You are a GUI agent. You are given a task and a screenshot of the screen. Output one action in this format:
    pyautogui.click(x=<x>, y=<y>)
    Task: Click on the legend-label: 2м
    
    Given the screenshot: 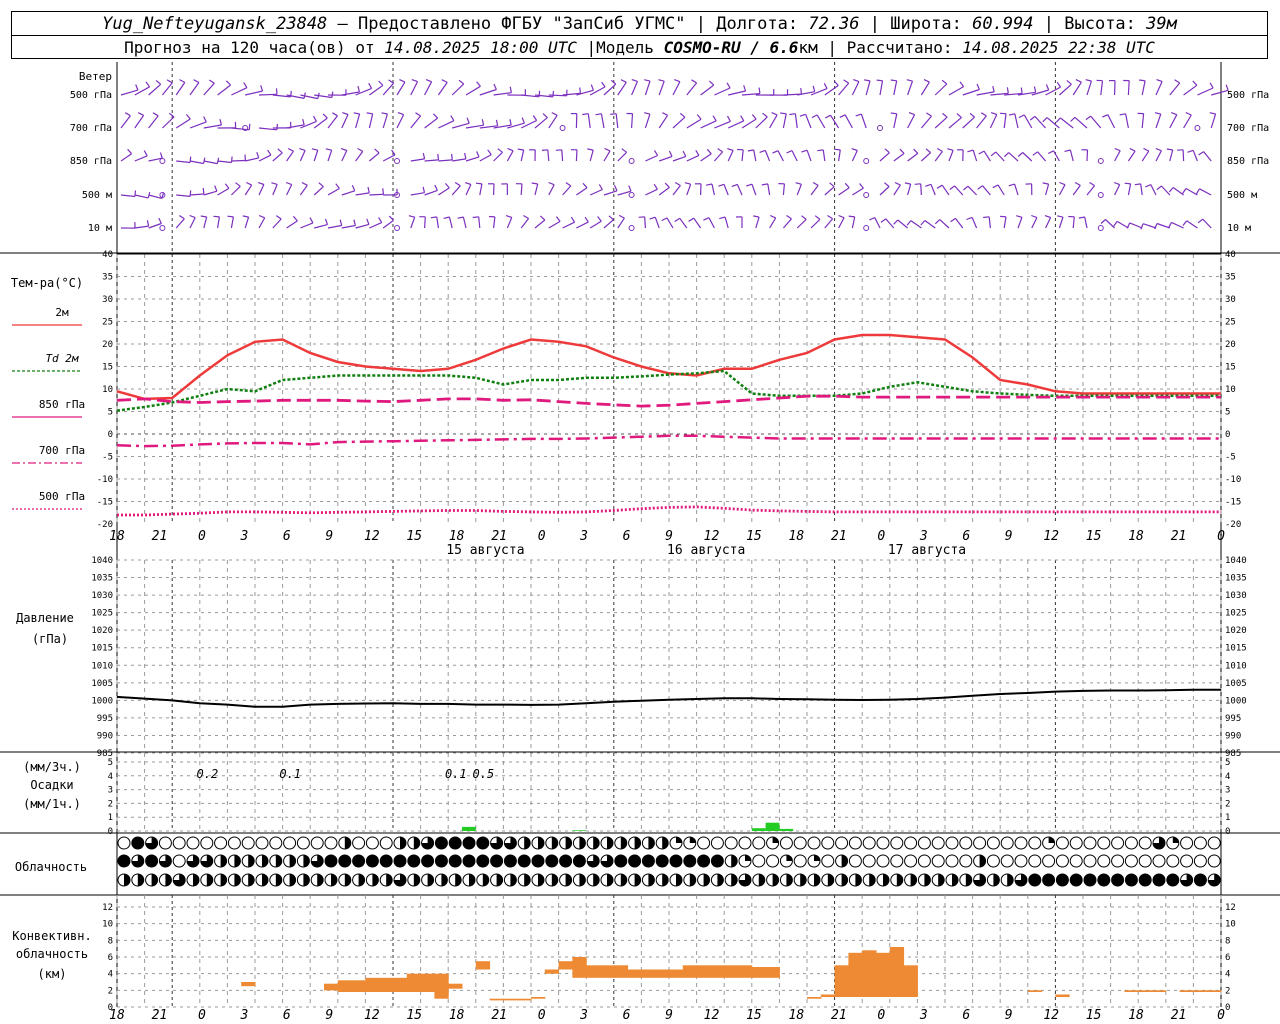 What is the action you would take?
    pyautogui.click(x=62, y=312)
    